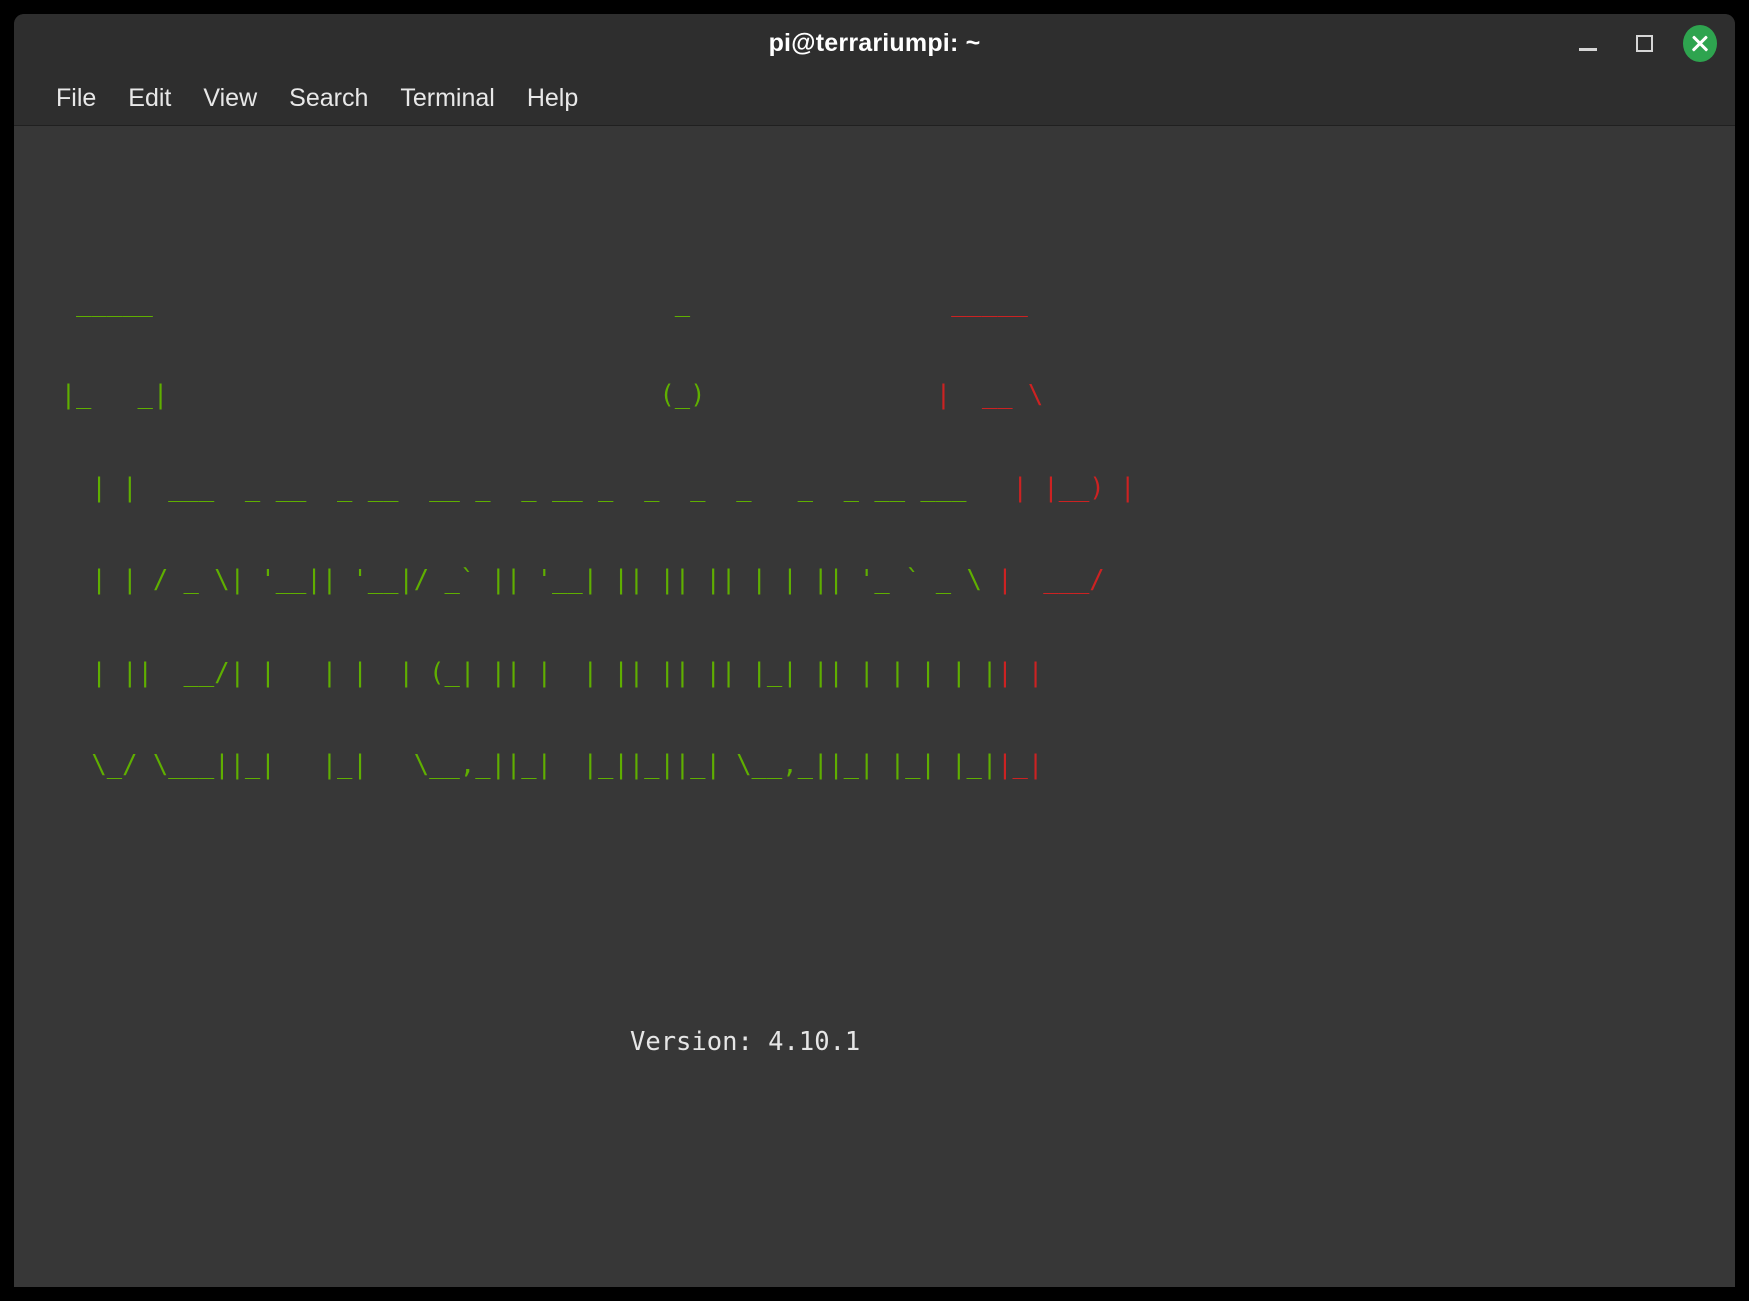 The image size is (1749, 1301). I want to click on menu-item-view: View, so click(230, 98).